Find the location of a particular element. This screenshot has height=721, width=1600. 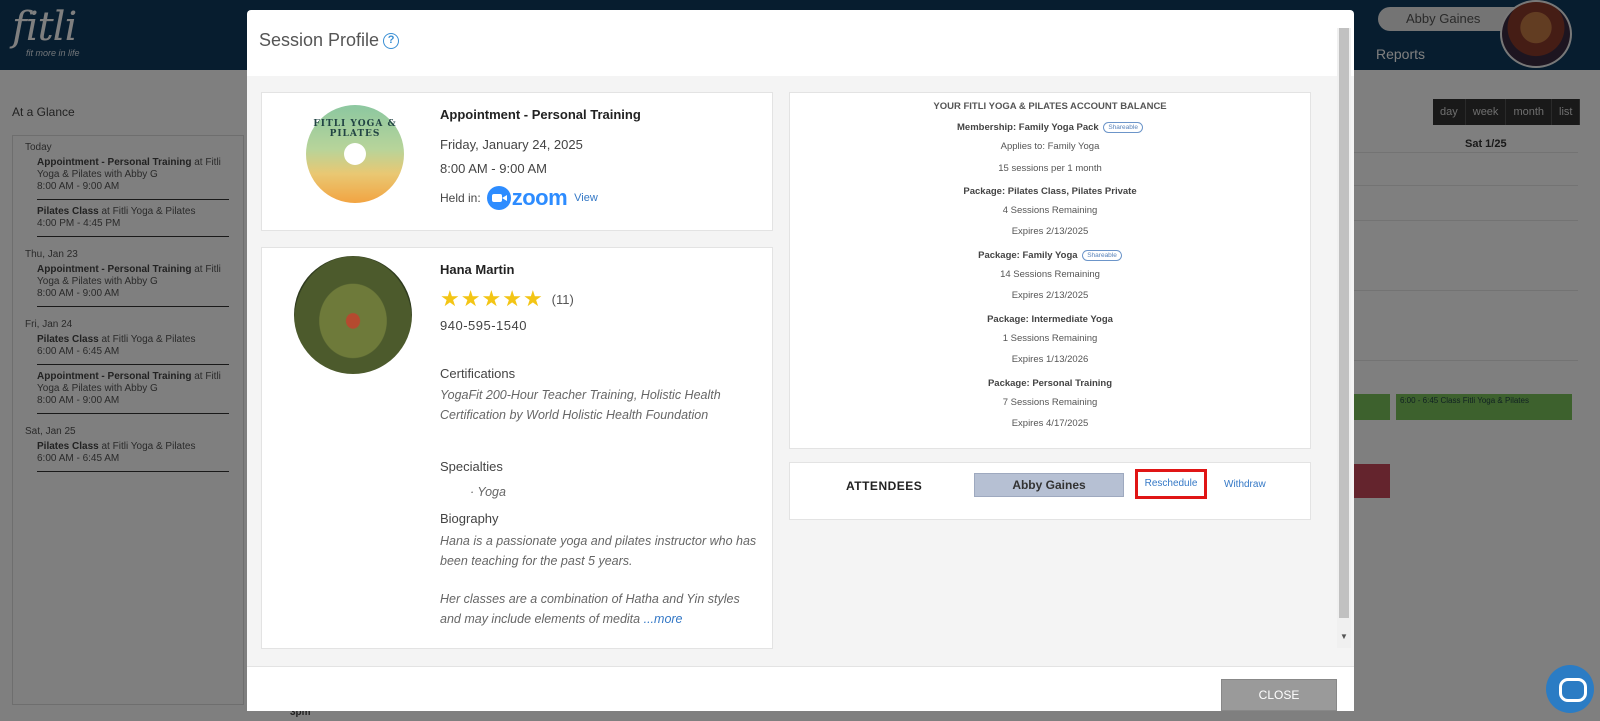

close-button: CLOSE is located at coordinates (1279, 695).